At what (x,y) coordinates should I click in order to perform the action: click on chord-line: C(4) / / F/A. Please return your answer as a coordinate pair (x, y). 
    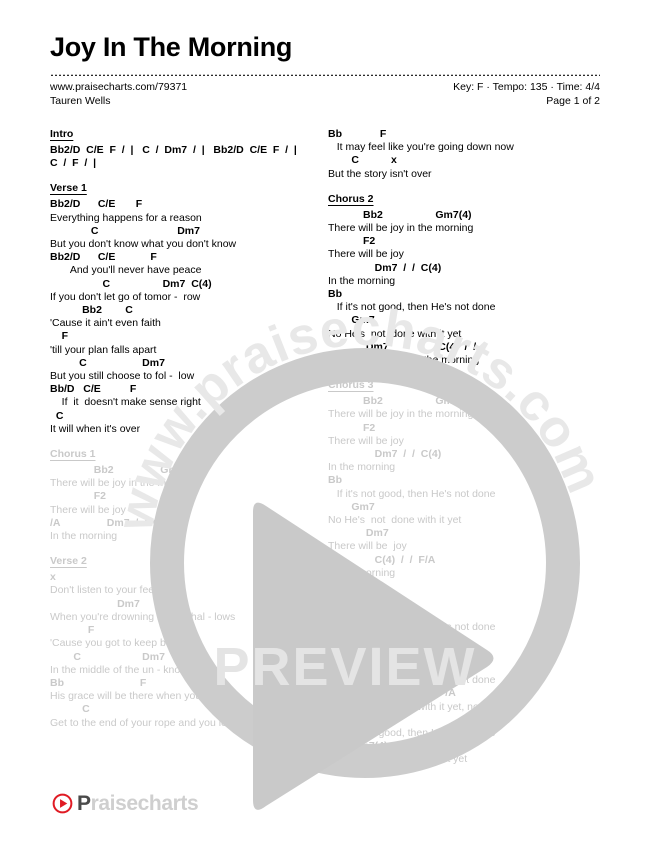
    Looking at the image, I should click on (382, 559).